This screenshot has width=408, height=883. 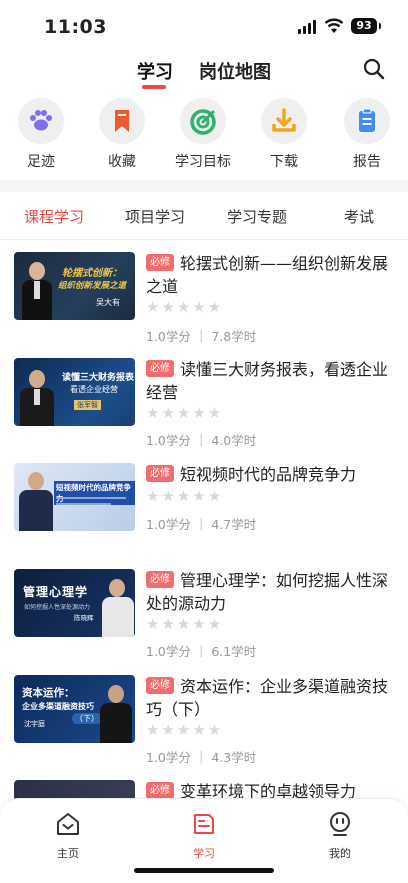 What do you see at coordinates (57, 607) in the screenshot?
I see `thumb-subtitle: 如何挖掘人性深处源动力` at bounding box center [57, 607].